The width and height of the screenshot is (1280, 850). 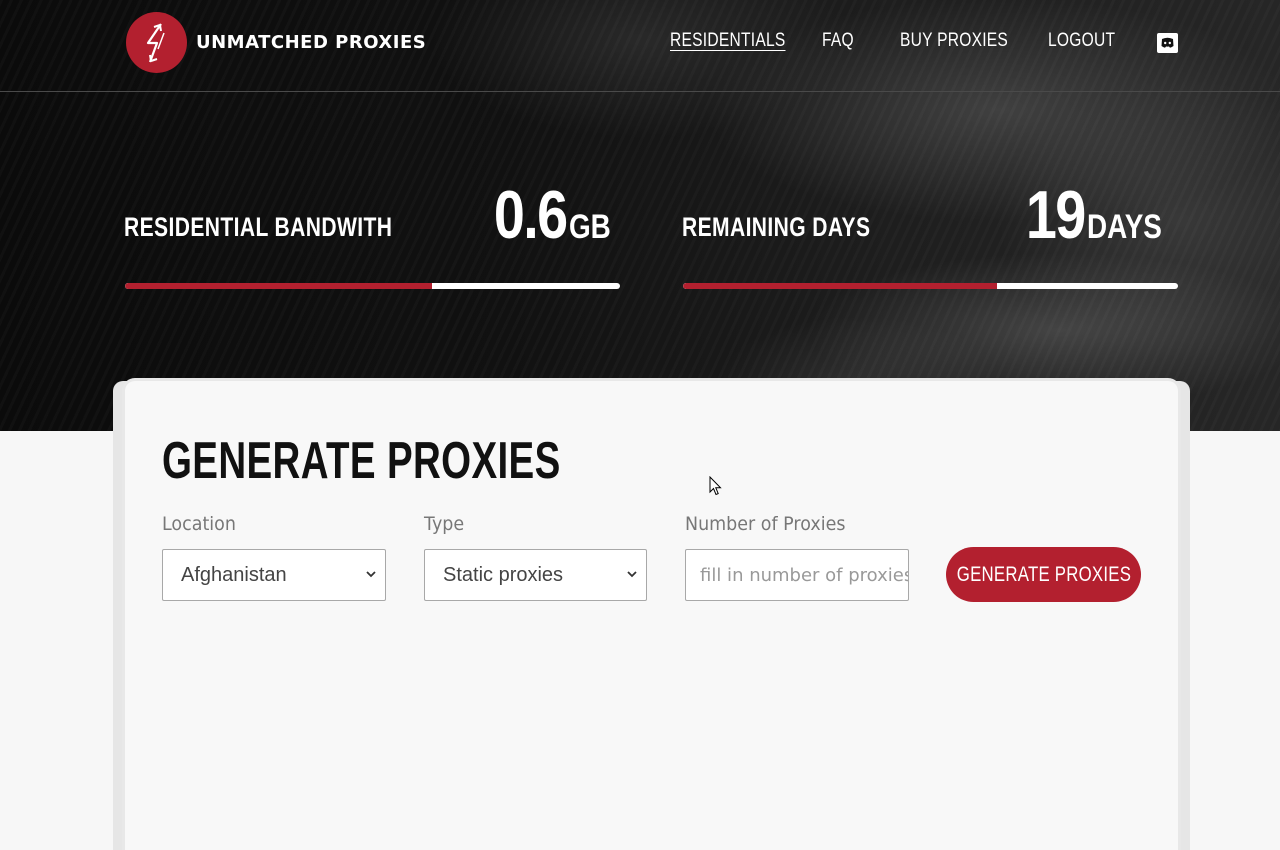 What do you see at coordinates (258, 227) in the screenshot?
I see `bandwidth-label: RESIDENTIAL BANDWITH` at bounding box center [258, 227].